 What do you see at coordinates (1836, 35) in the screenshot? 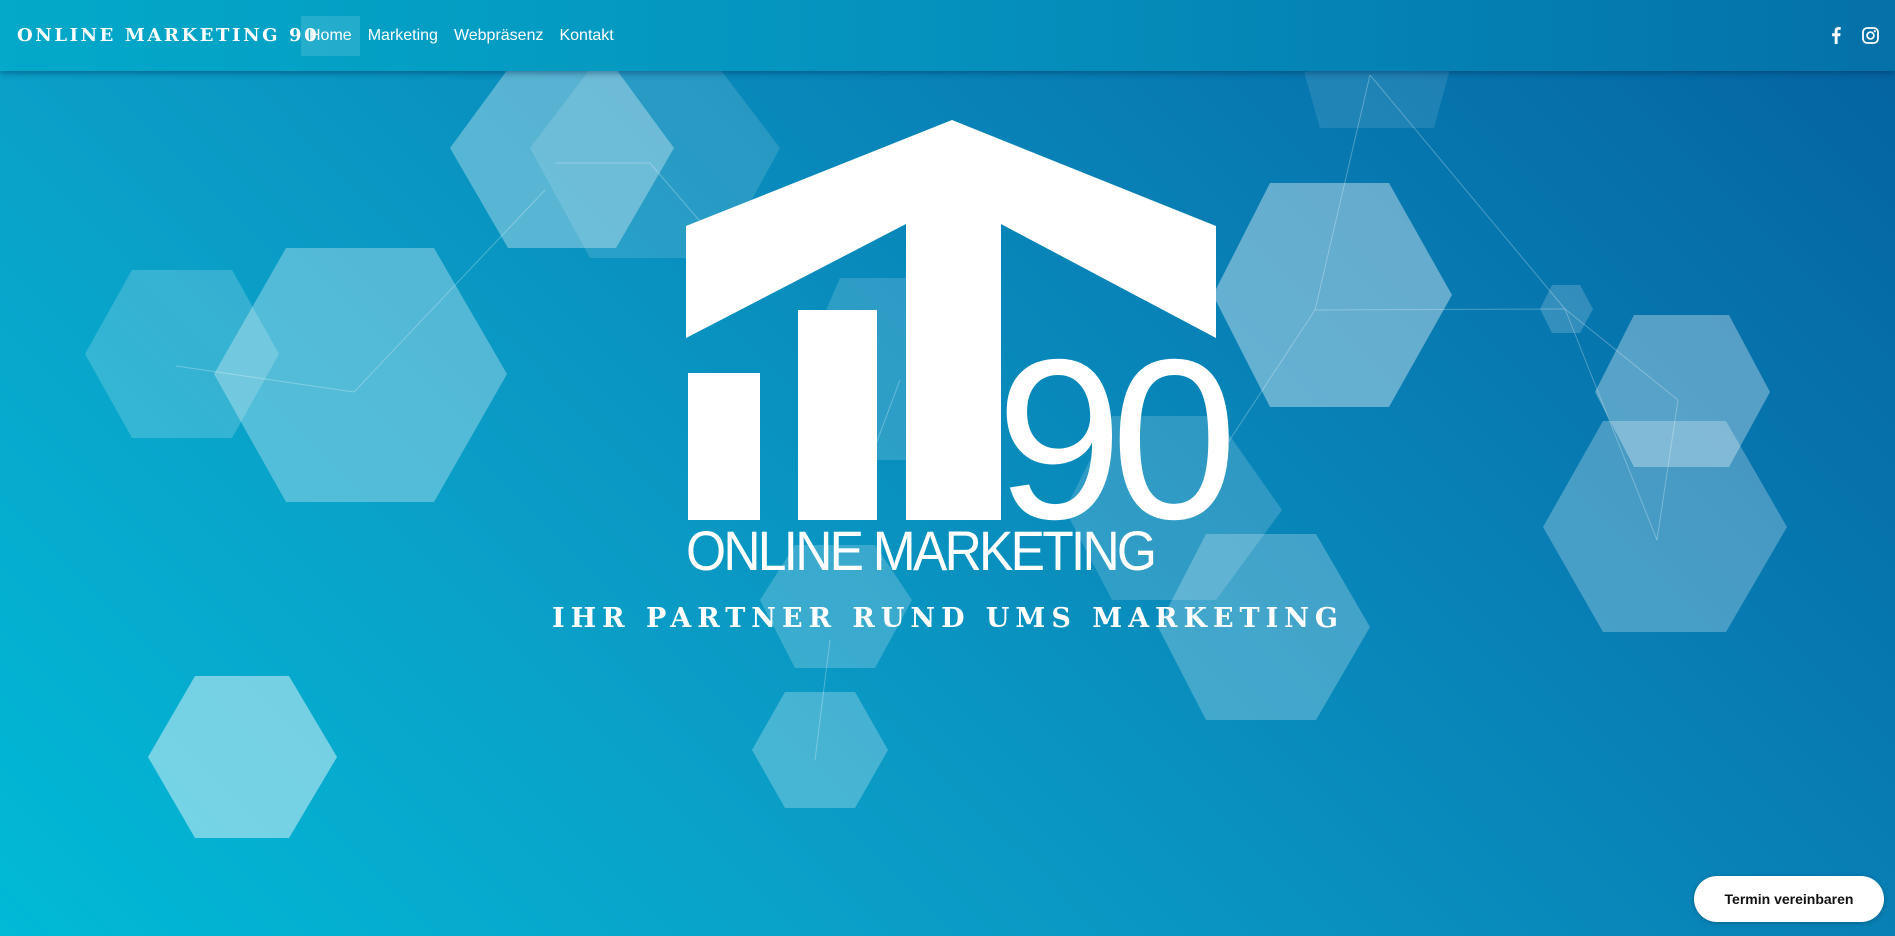
I see `facebook-icon` at bounding box center [1836, 35].